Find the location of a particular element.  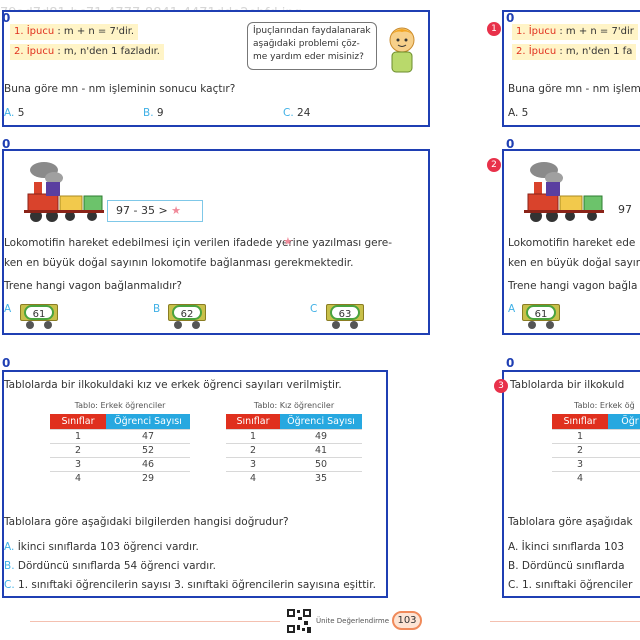

question-1-option-b: B. 9 is located at coordinates (153, 113).